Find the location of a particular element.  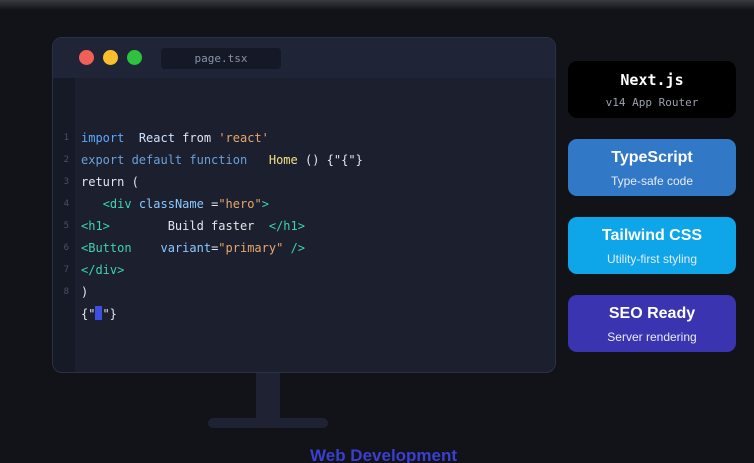

line-number: 7 is located at coordinates (66, 270).